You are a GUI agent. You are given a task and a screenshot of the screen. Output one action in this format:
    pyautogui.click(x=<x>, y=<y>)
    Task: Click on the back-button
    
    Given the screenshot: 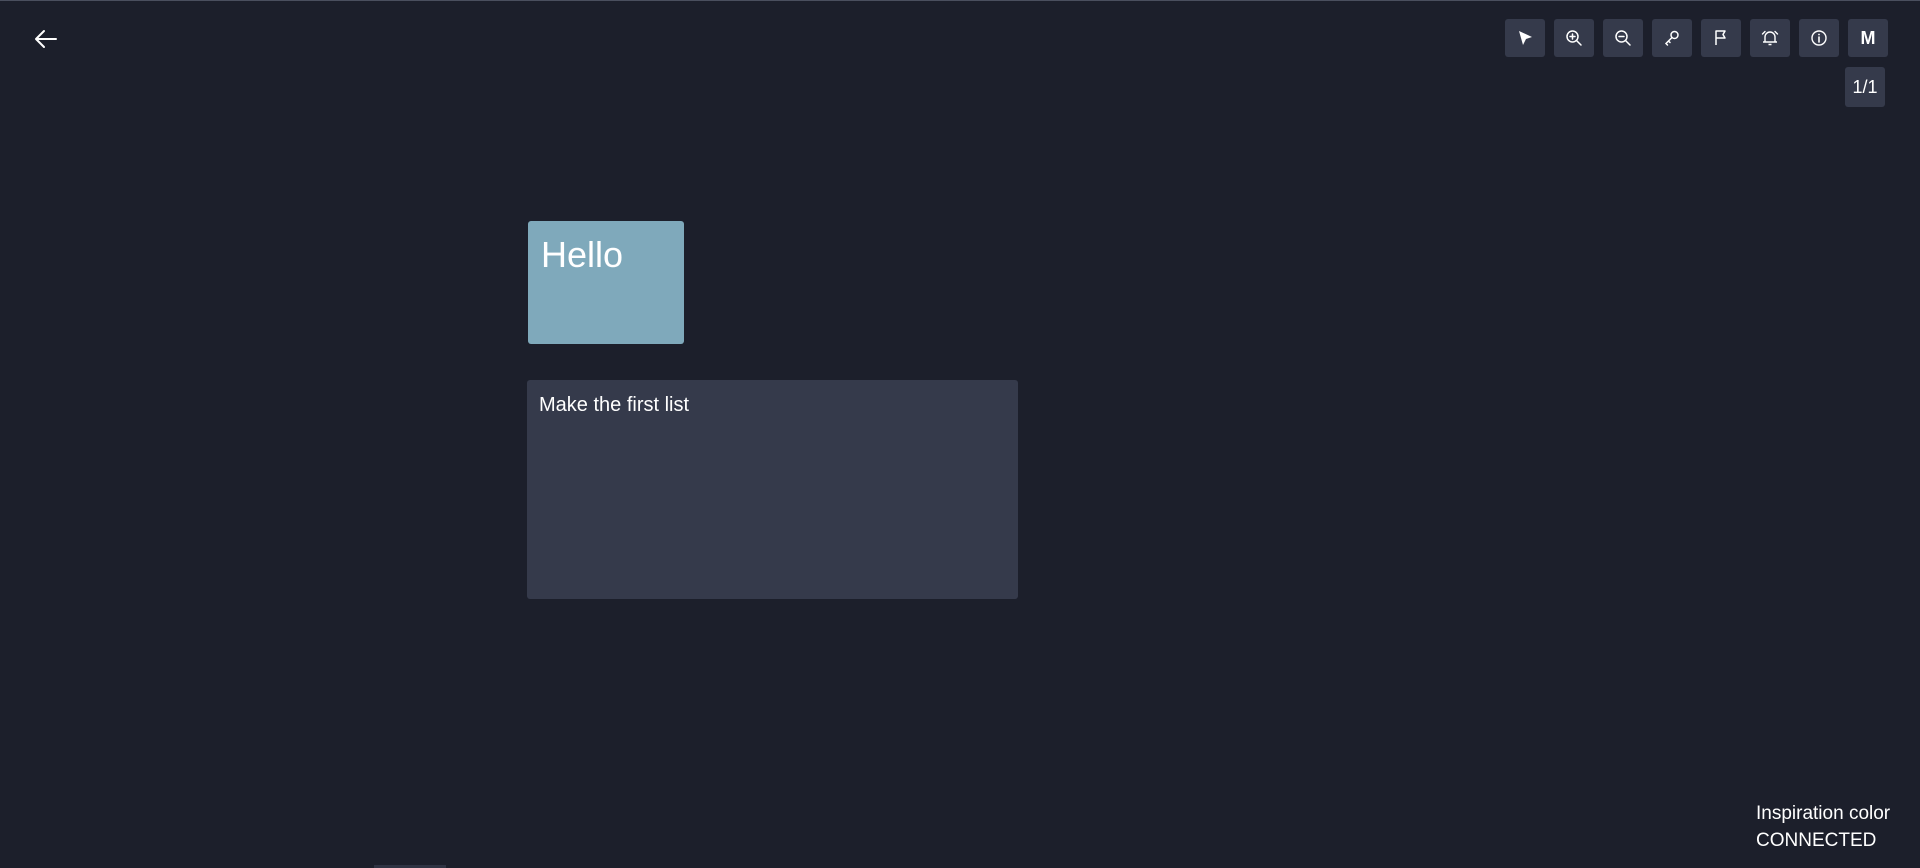 What is the action you would take?
    pyautogui.click(x=46, y=39)
    